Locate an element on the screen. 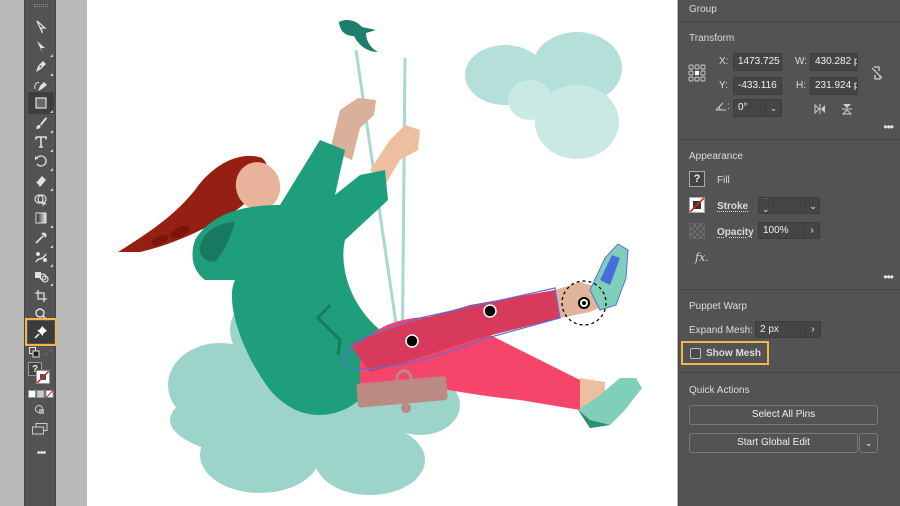  fx-icon: fx. is located at coordinates (702, 257).